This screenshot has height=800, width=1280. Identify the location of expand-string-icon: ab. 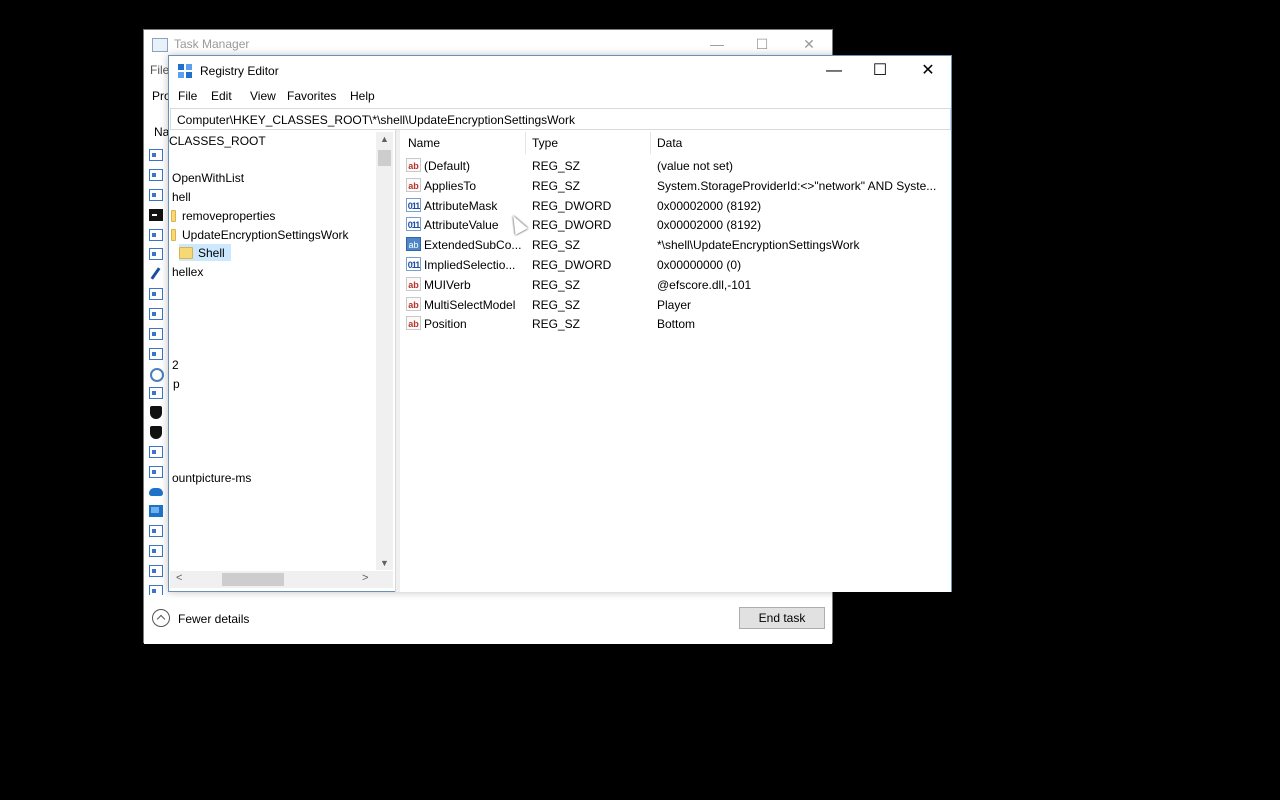
(413, 244).